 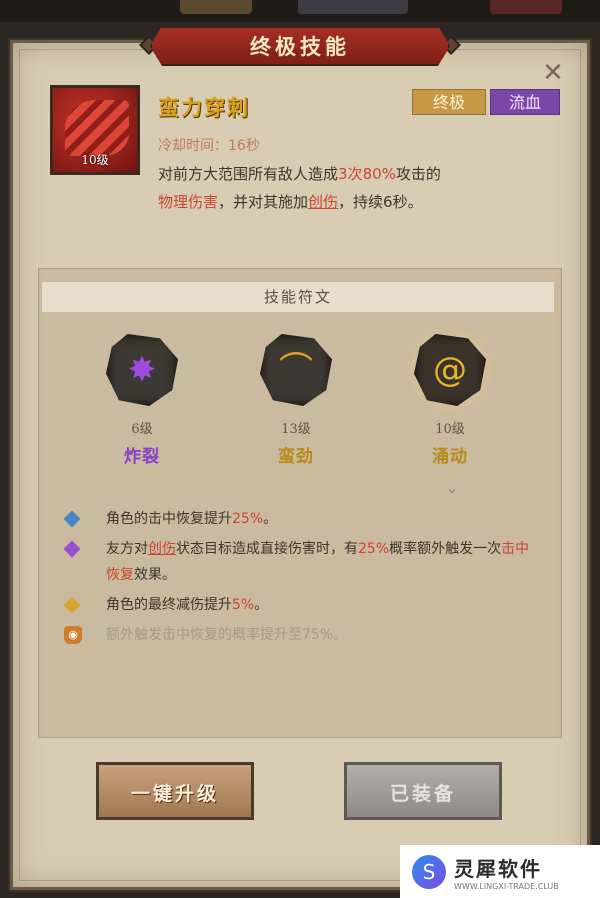 What do you see at coordinates (169, 605) in the screenshot?
I see `effect-text: 角色的最终减伤提升` at bounding box center [169, 605].